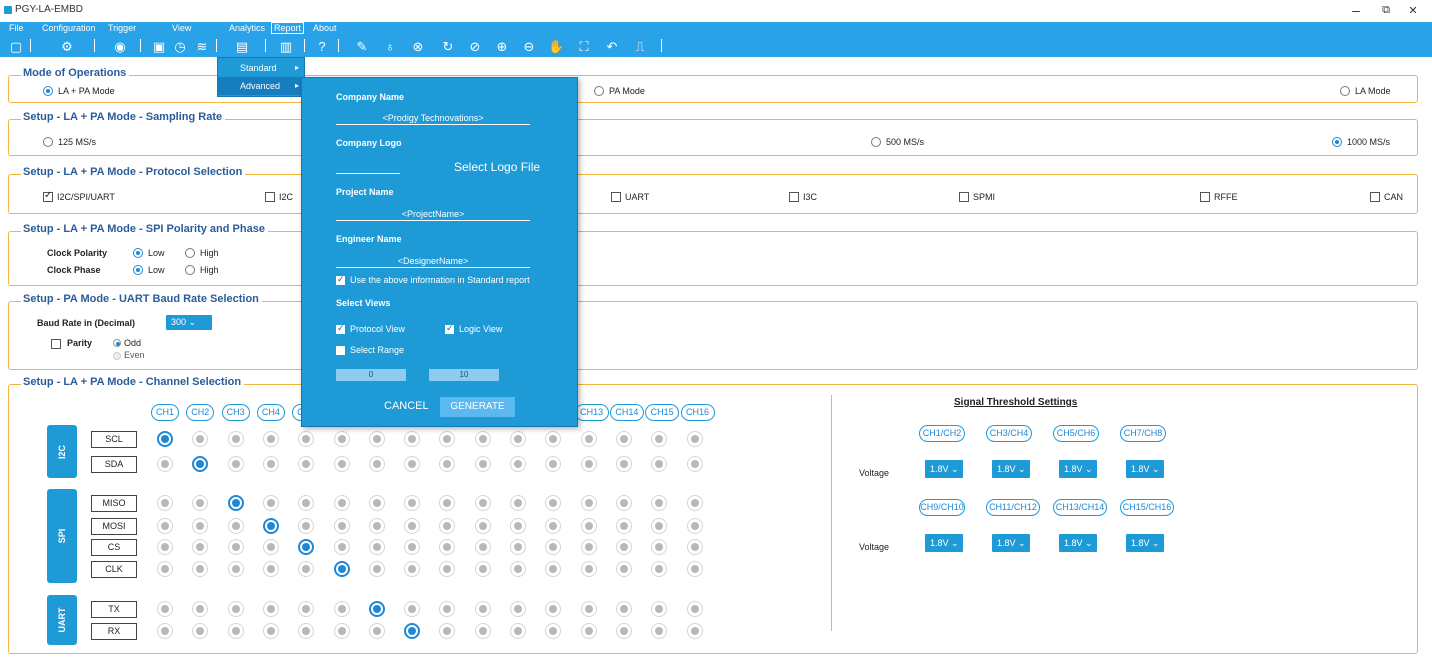 This screenshot has width=1432, height=657. I want to click on channel-radio-tx-ch14, so click(623, 609).